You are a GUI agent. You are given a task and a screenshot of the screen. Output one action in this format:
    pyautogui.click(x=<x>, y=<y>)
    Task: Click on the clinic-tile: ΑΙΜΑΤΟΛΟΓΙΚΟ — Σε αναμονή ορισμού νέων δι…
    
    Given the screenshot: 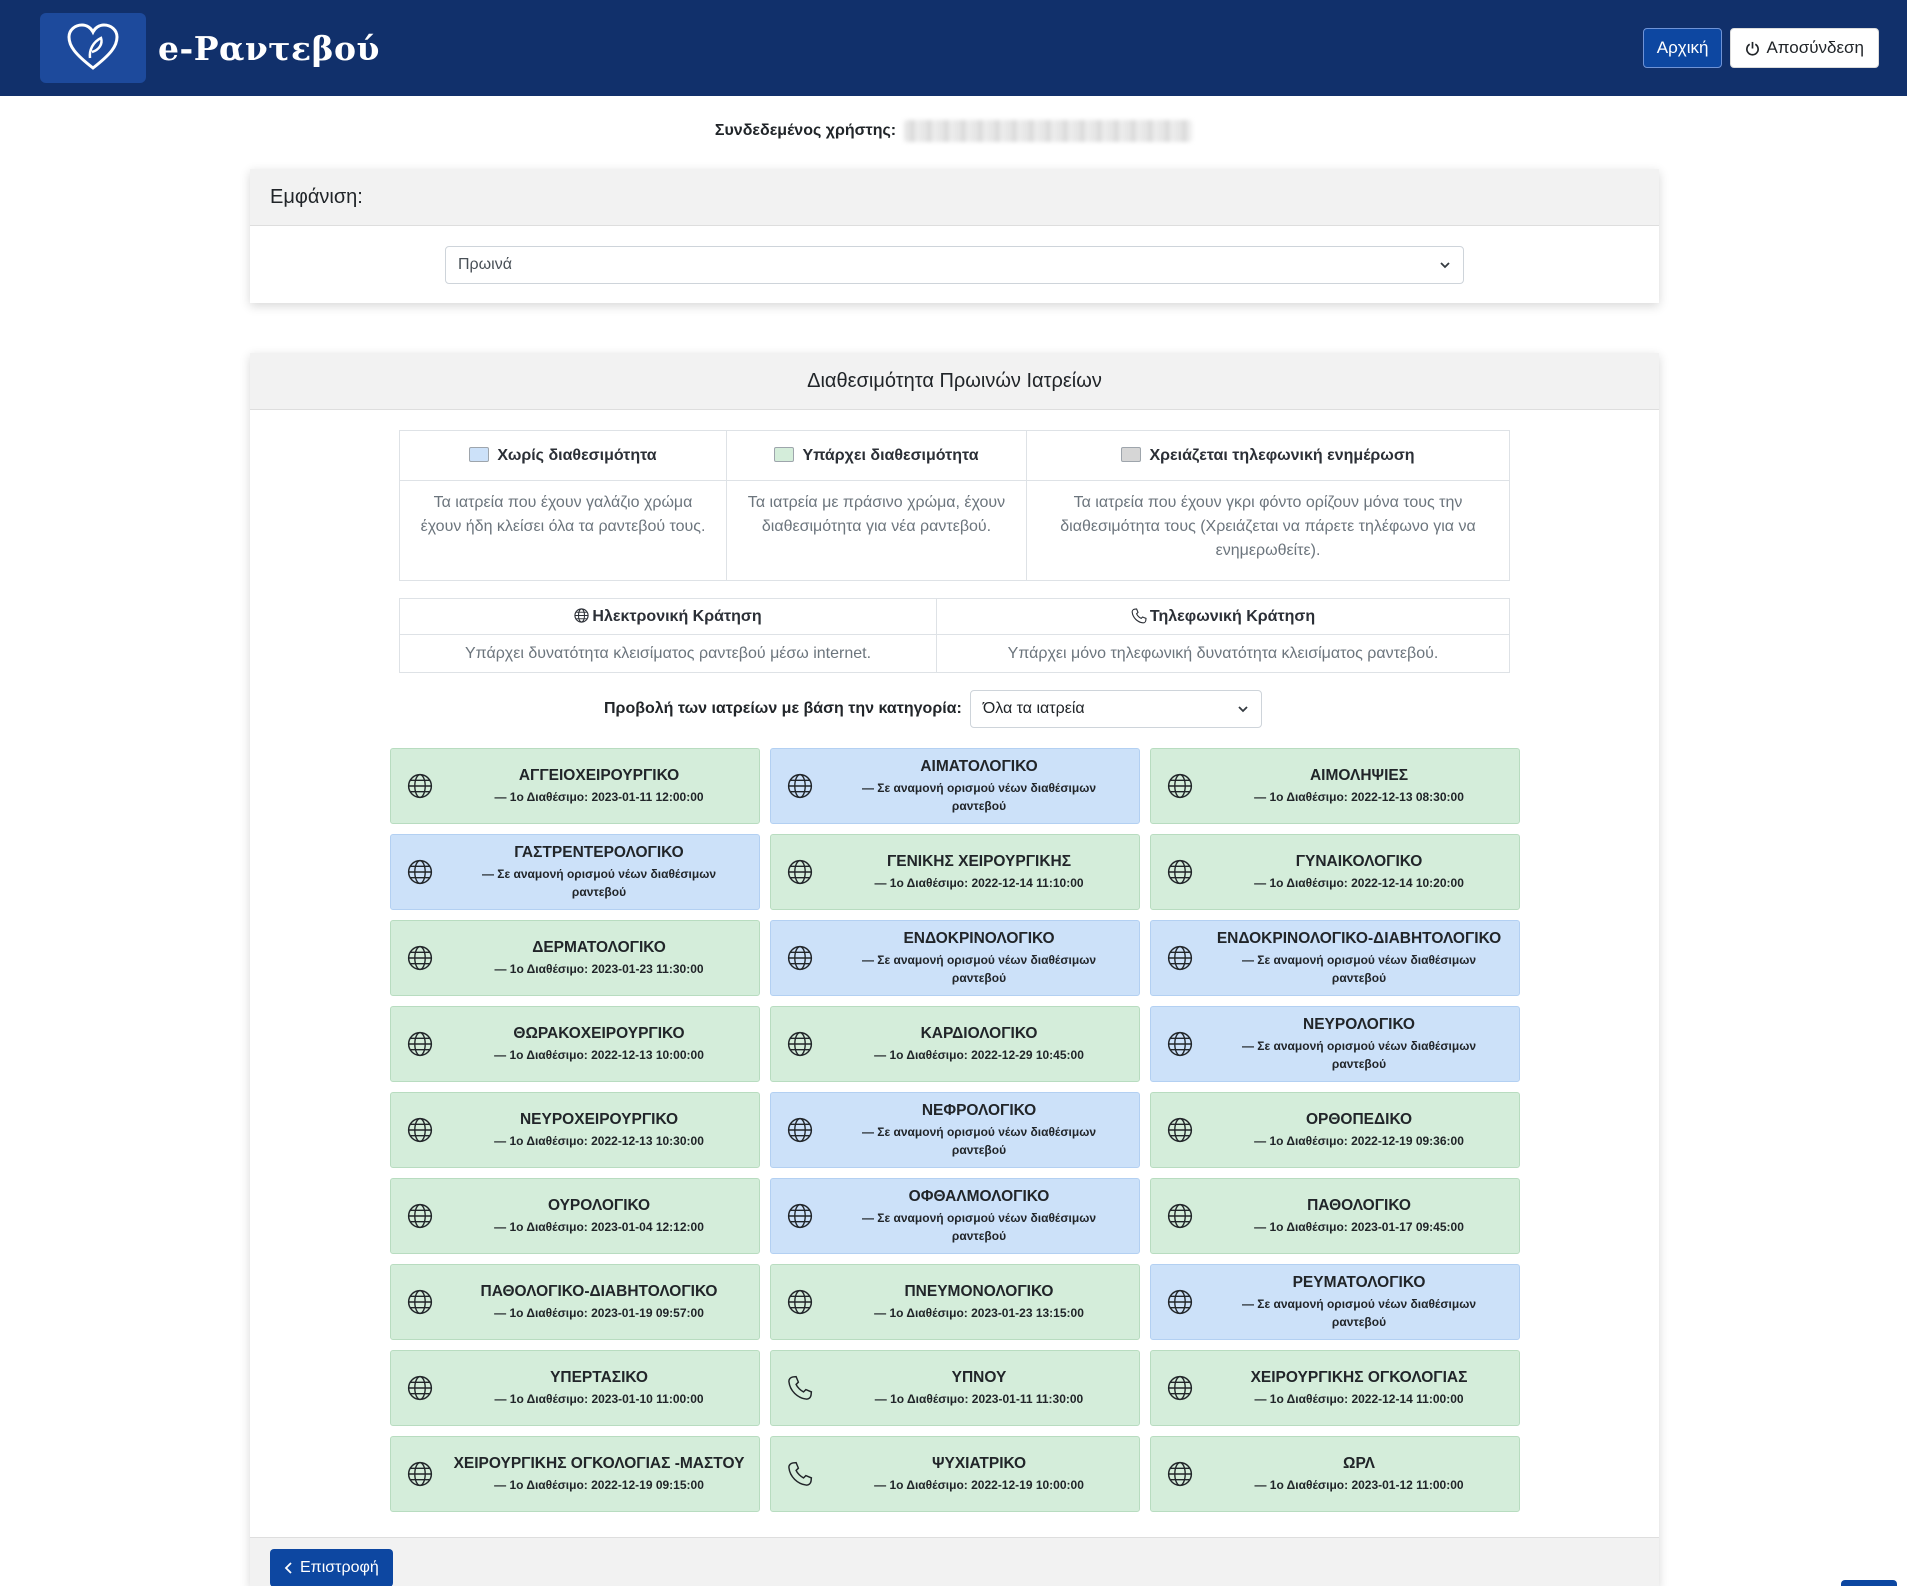 What is the action you would take?
    pyautogui.click(x=955, y=786)
    